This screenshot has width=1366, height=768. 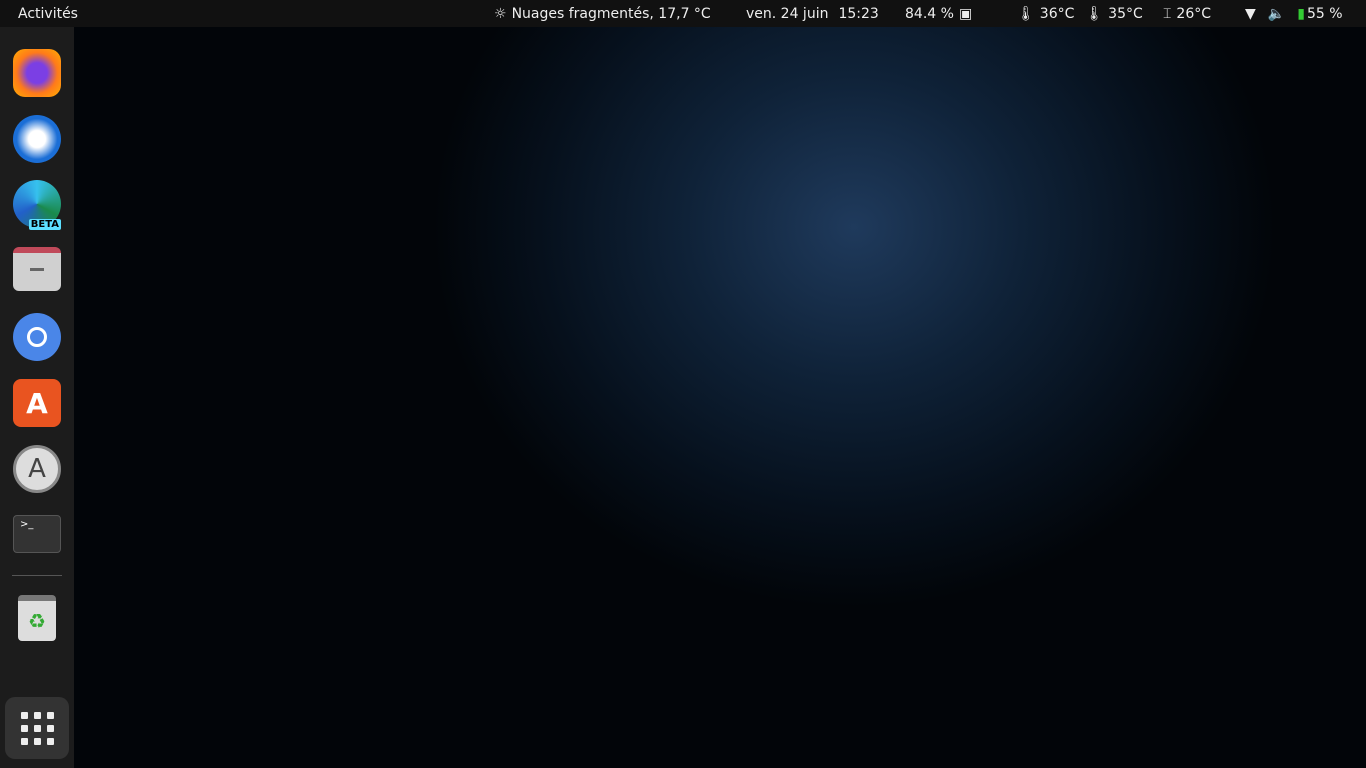 I want to click on dock-trash: ♻, so click(x=37, y=618).